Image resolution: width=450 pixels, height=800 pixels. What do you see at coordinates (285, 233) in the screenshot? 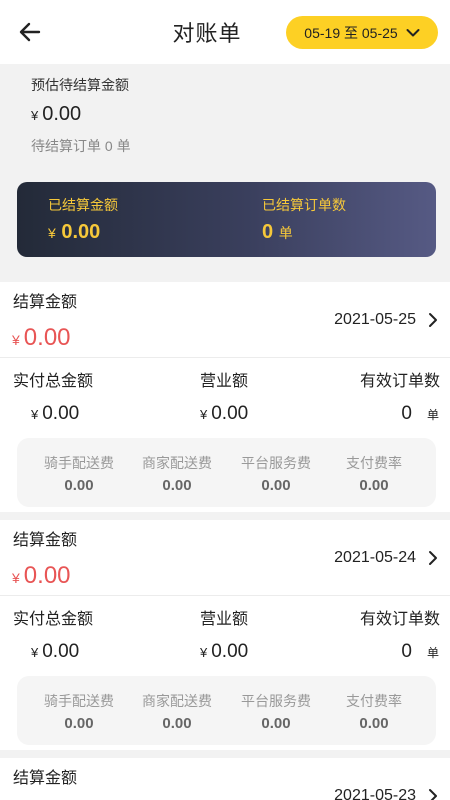
I see `settled-orders-unit: 单` at bounding box center [285, 233].